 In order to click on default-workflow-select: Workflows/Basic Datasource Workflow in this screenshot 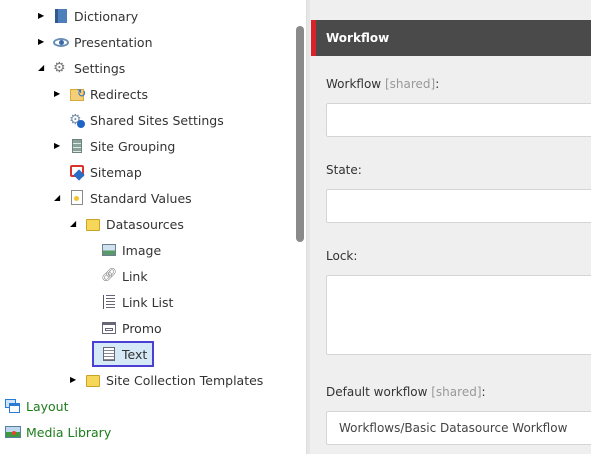, I will do `click(458, 428)`.